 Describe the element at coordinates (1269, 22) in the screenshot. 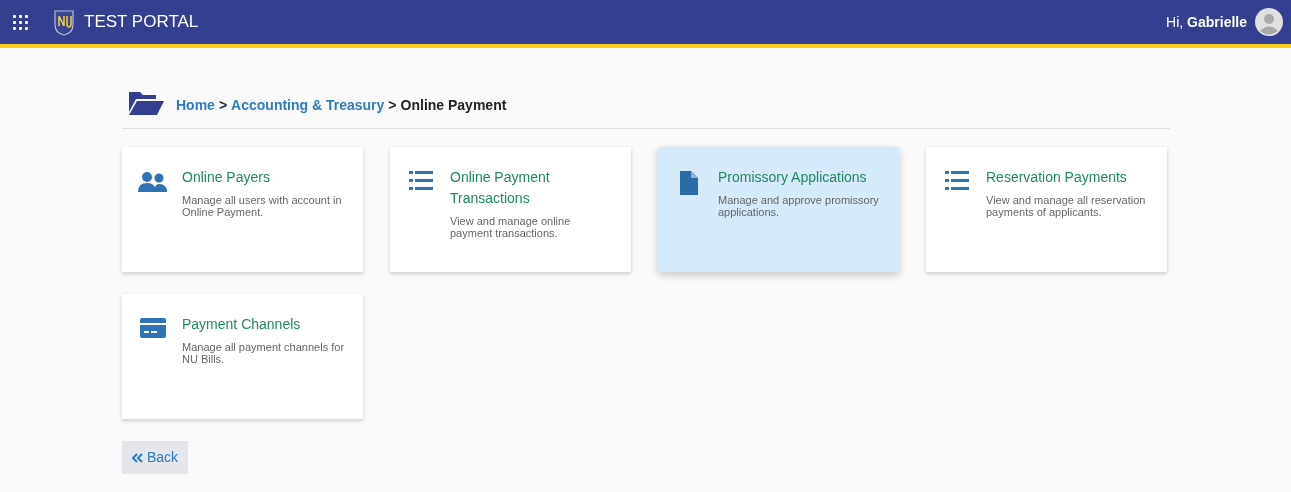

I see `avatar-icon` at that location.